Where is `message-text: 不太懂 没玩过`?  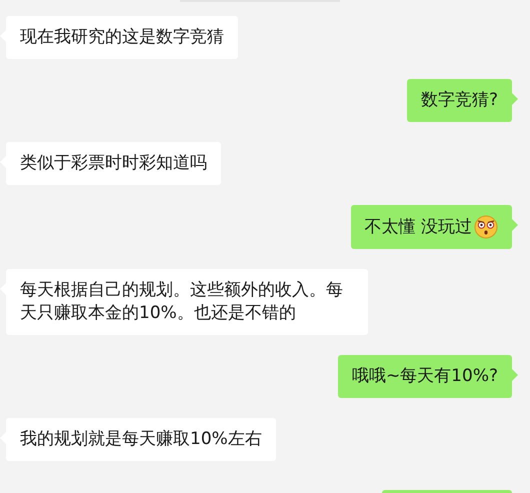 message-text: 不太懂 没玩过 is located at coordinates (418, 227).